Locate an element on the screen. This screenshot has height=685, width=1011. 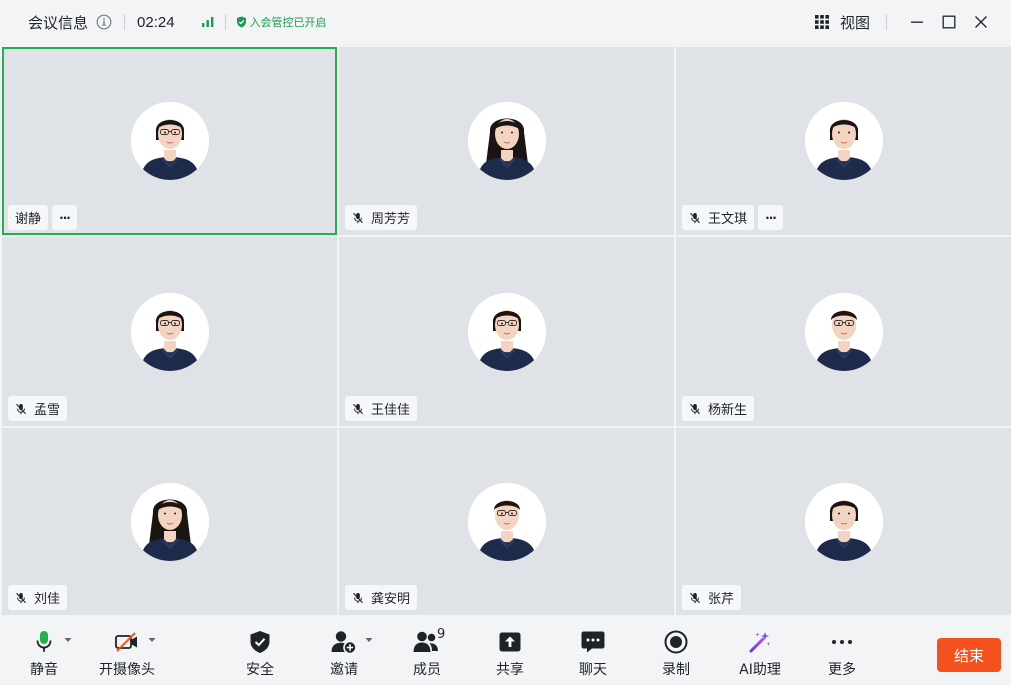
camera-button: 开摄像头 is located at coordinates (127, 651).